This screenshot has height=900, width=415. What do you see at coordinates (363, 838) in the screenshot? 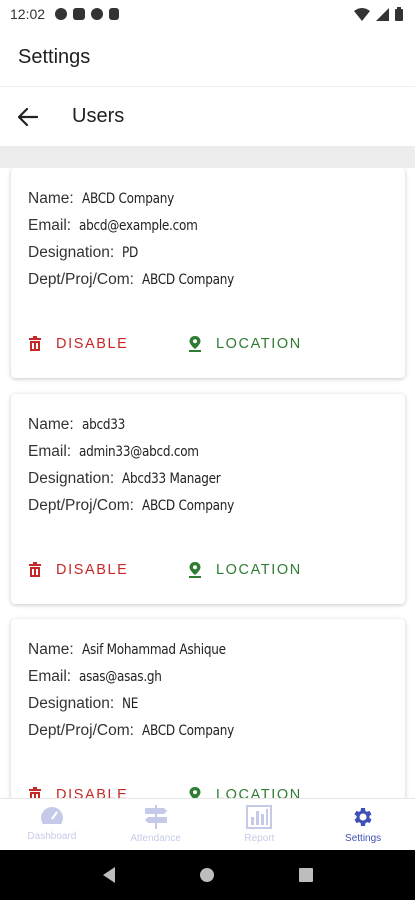
I see `nav-label: Settings` at bounding box center [363, 838].